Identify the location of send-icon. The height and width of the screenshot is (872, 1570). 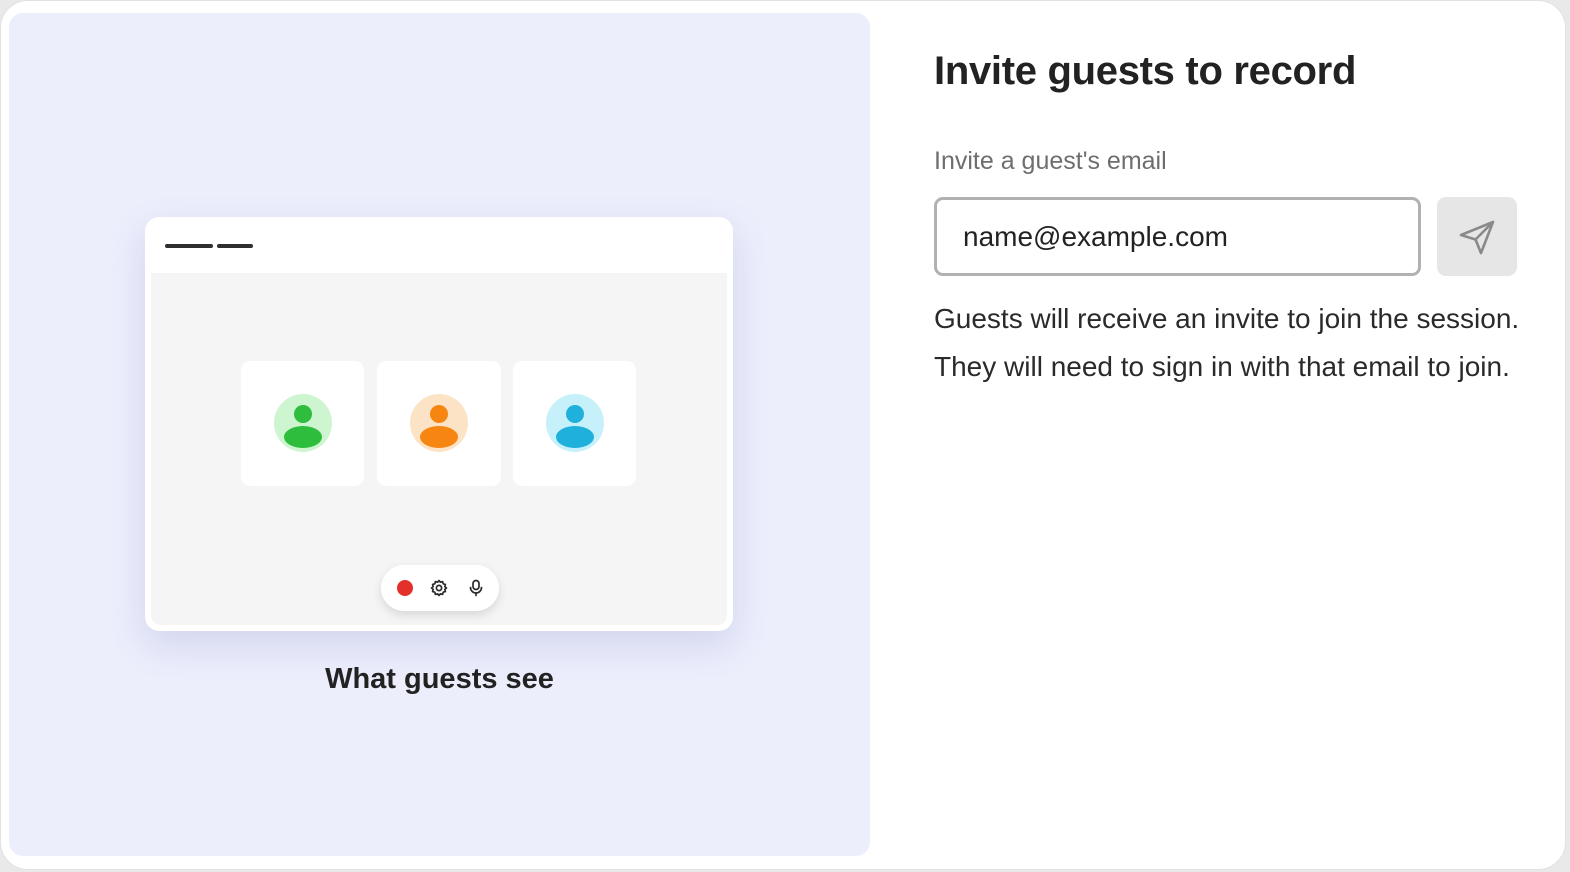
(1477, 237).